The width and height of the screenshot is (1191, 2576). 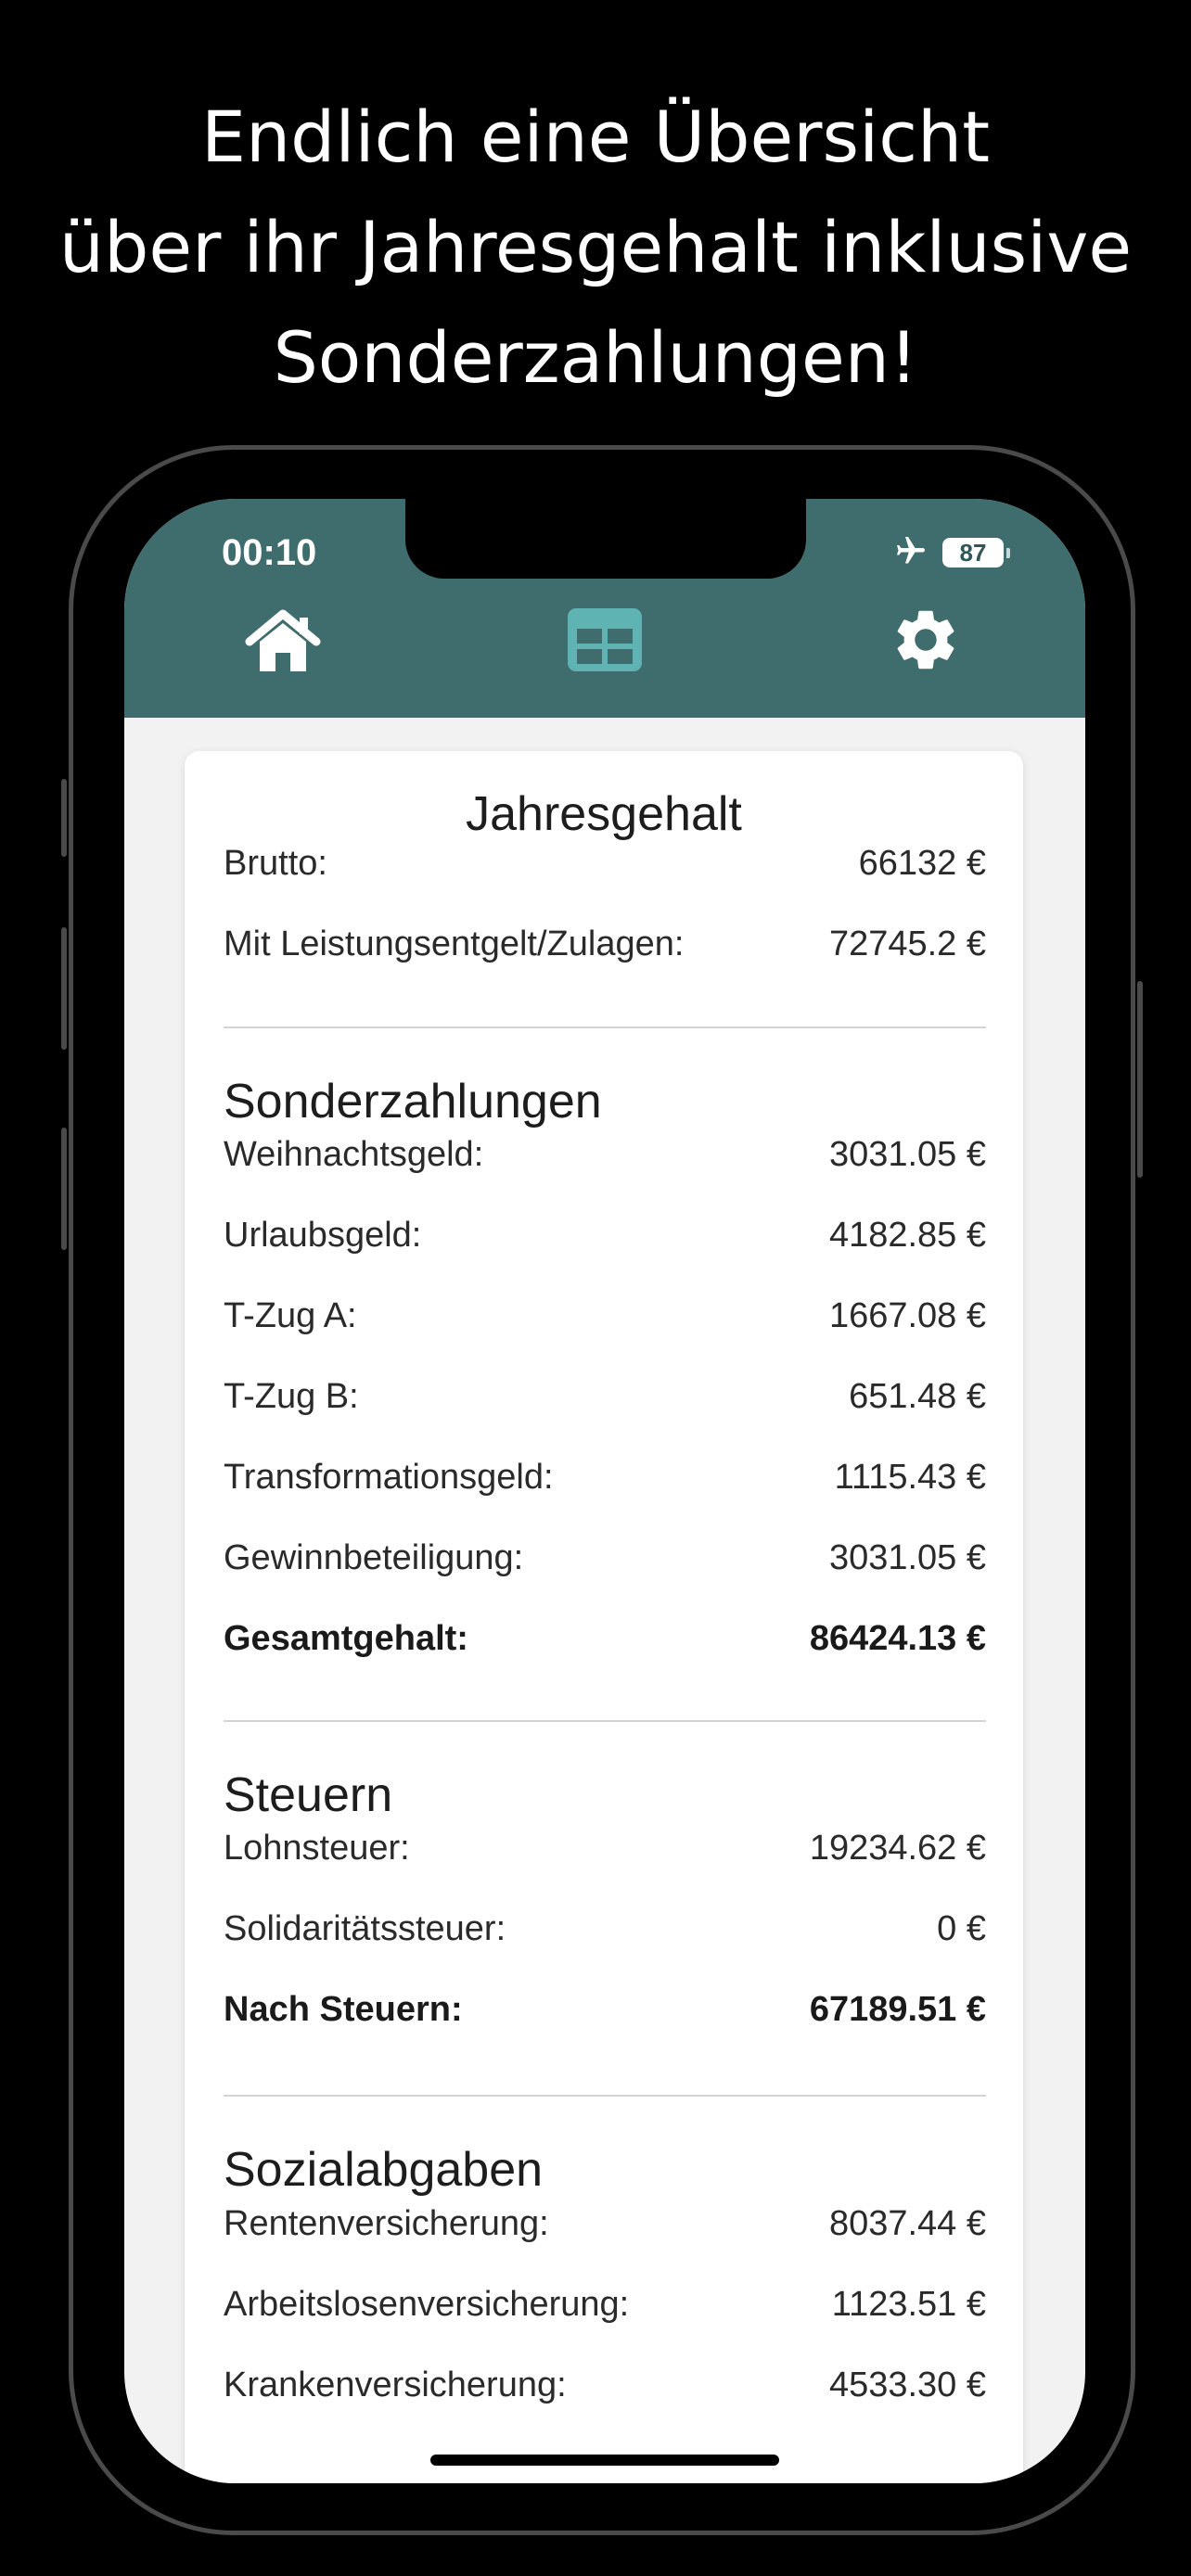 What do you see at coordinates (605, 2009) in the screenshot?
I see `row-nach-steuern: Nach Steuern: 67189.51 €` at bounding box center [605, 2009].